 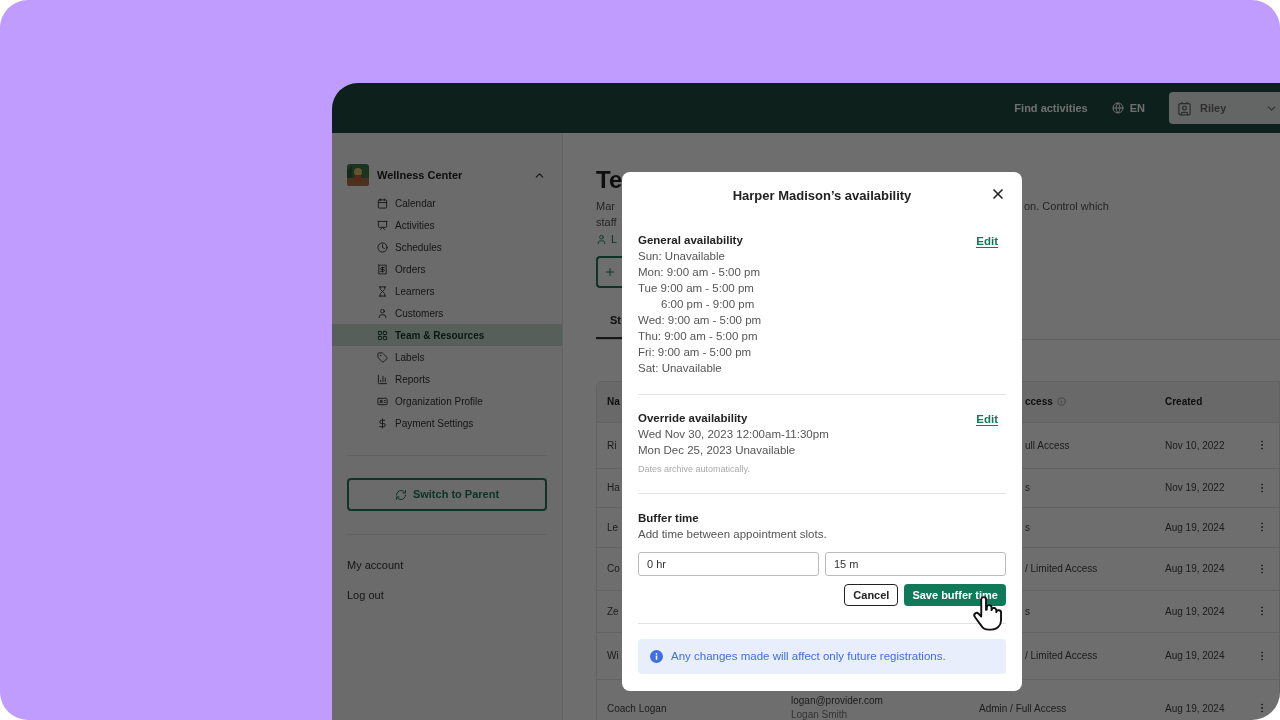 I want to click on schedule-line: Sun: Unavailable, so click(x=682, y=256).